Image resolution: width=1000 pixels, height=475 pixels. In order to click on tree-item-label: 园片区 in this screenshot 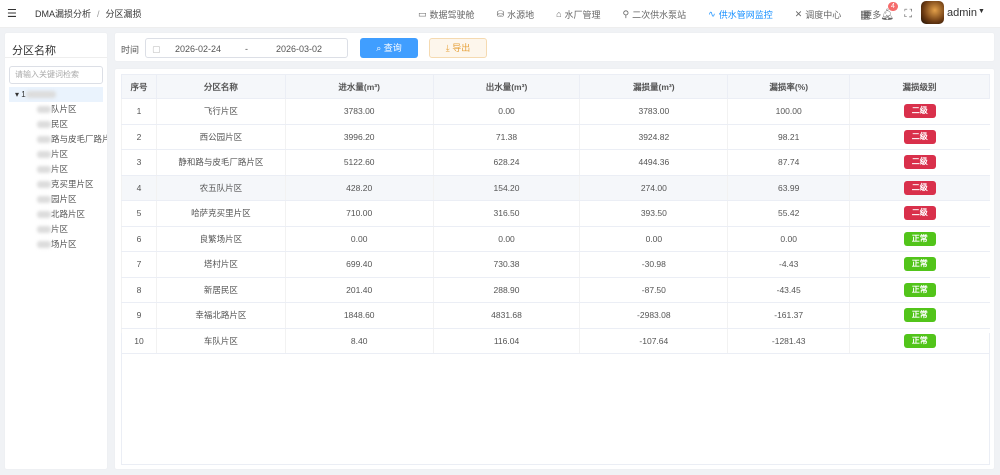, I will do `click(64, 199)`.